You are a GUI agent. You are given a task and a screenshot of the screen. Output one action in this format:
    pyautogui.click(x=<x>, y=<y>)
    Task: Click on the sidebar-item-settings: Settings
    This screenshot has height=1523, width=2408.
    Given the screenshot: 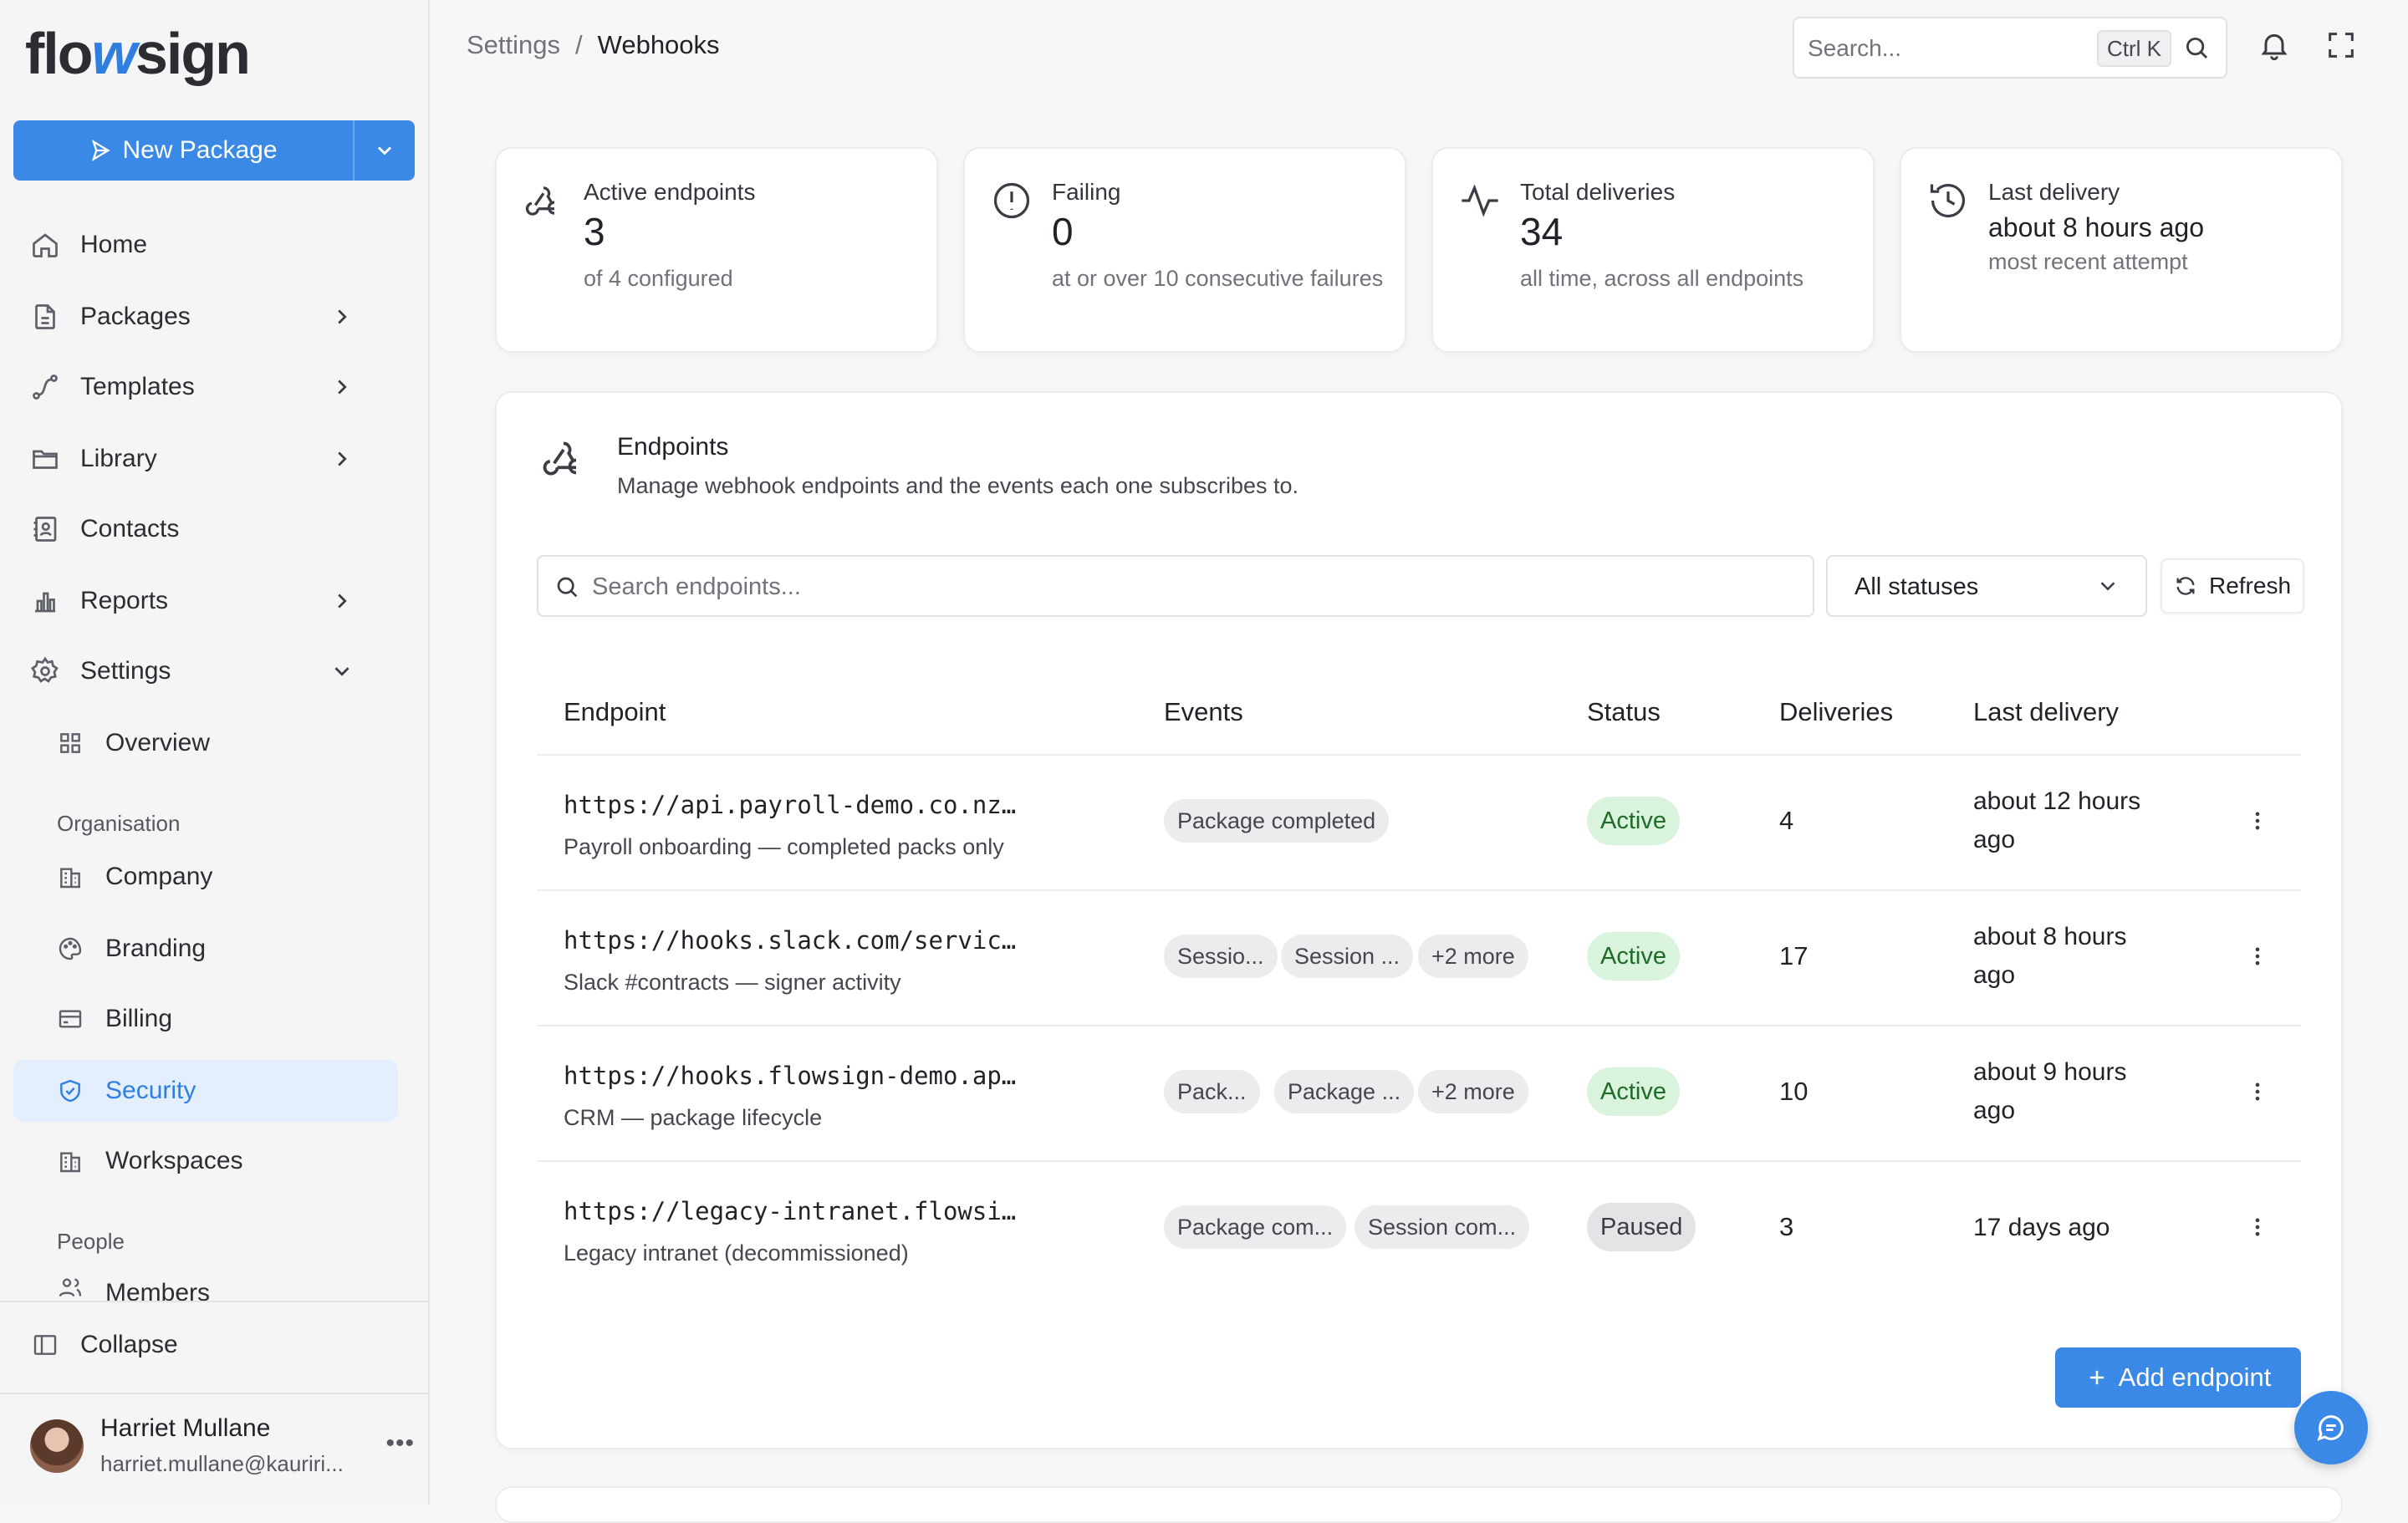 What is the action you would take?
    pyautogui.click(x=206, y=671)
    